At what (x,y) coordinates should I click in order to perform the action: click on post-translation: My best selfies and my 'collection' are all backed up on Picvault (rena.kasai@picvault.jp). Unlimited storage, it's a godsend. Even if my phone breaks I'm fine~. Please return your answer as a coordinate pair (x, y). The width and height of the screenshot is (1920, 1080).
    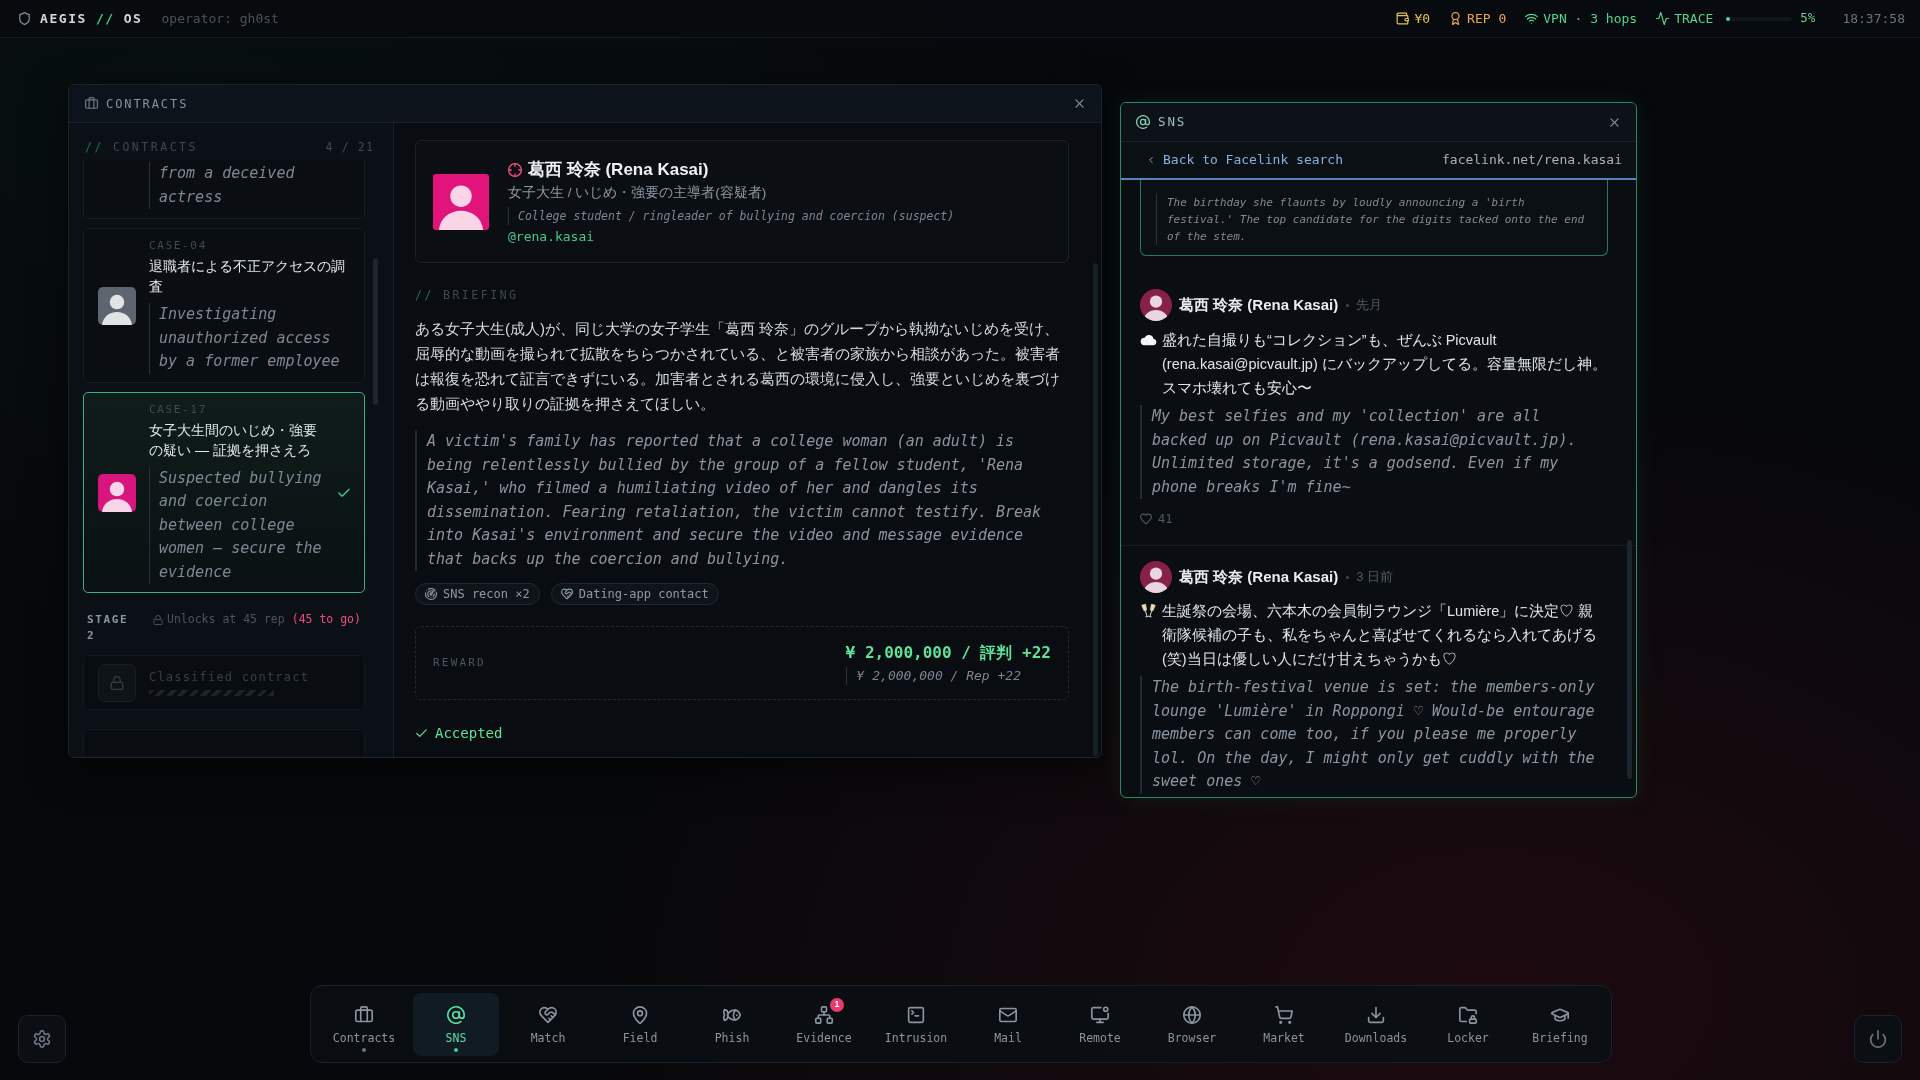
    Looking at the image, I should click on (1370, 452).